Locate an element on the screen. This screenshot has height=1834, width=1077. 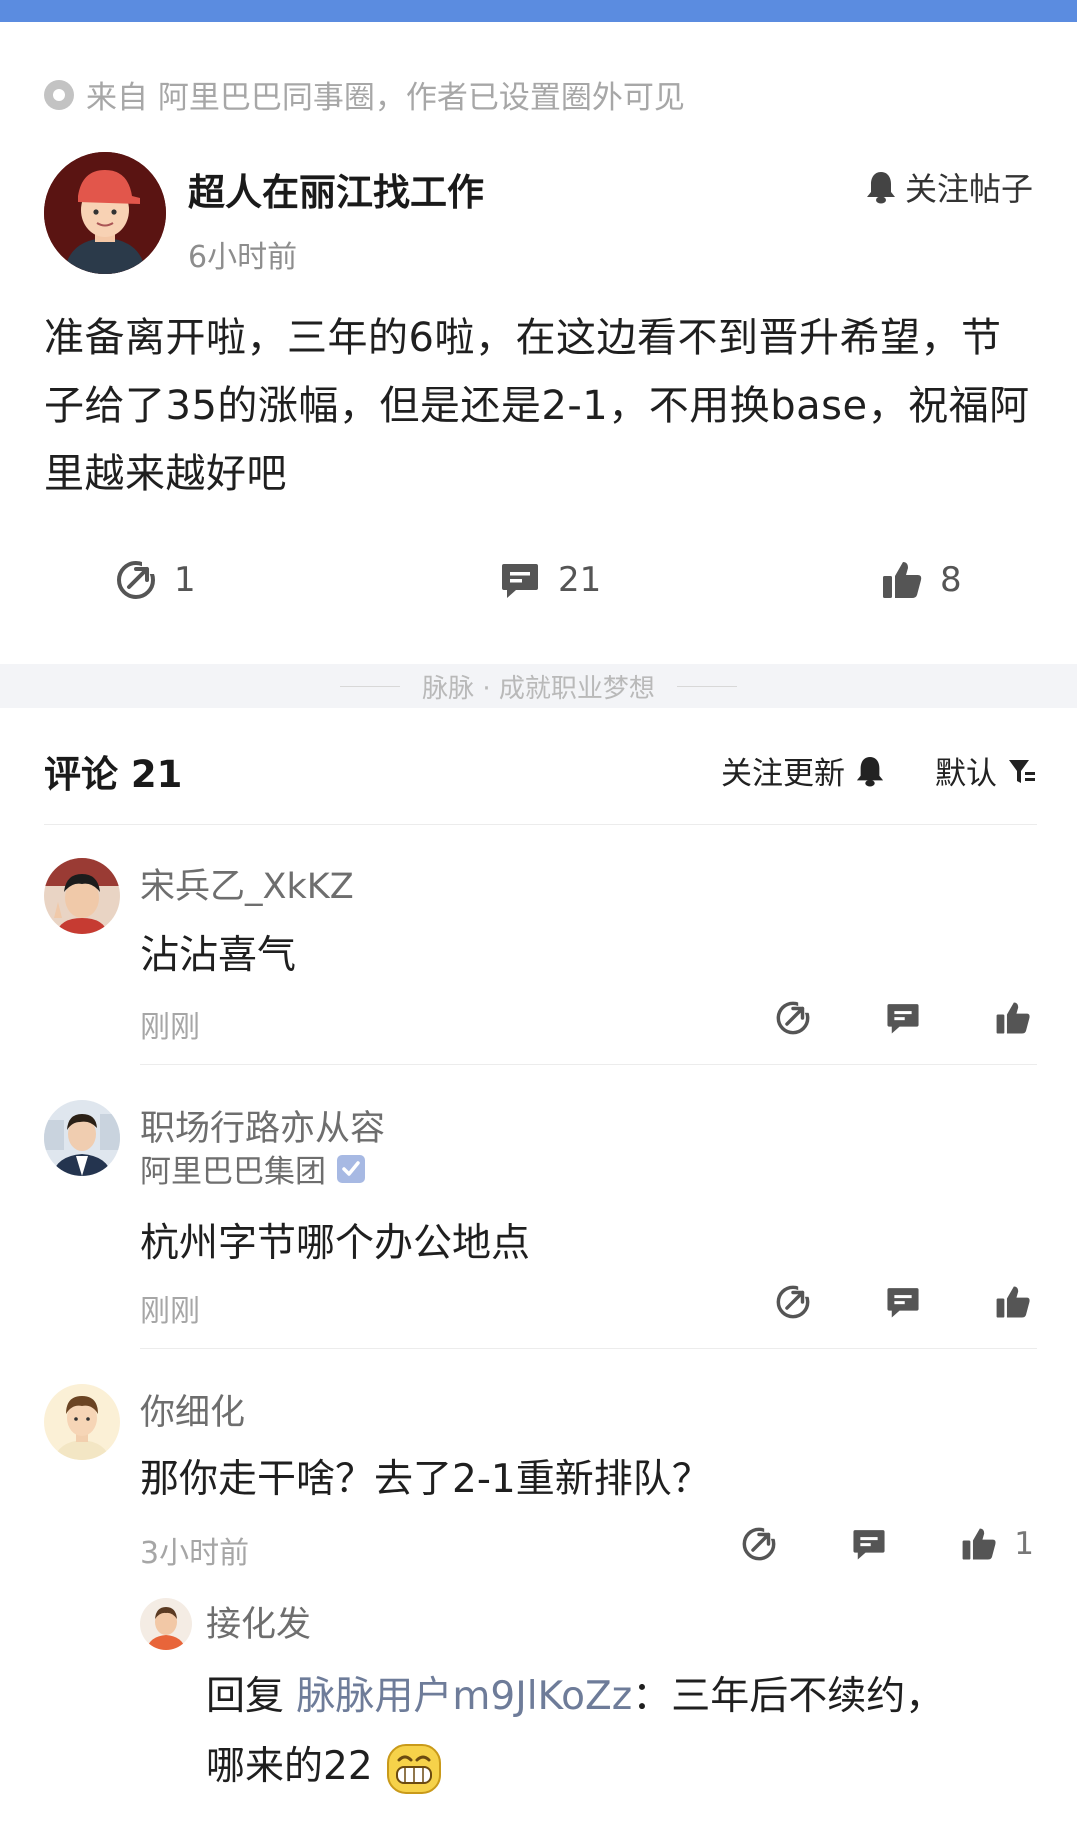
filter-icon is located at coordinates (1022, 771).